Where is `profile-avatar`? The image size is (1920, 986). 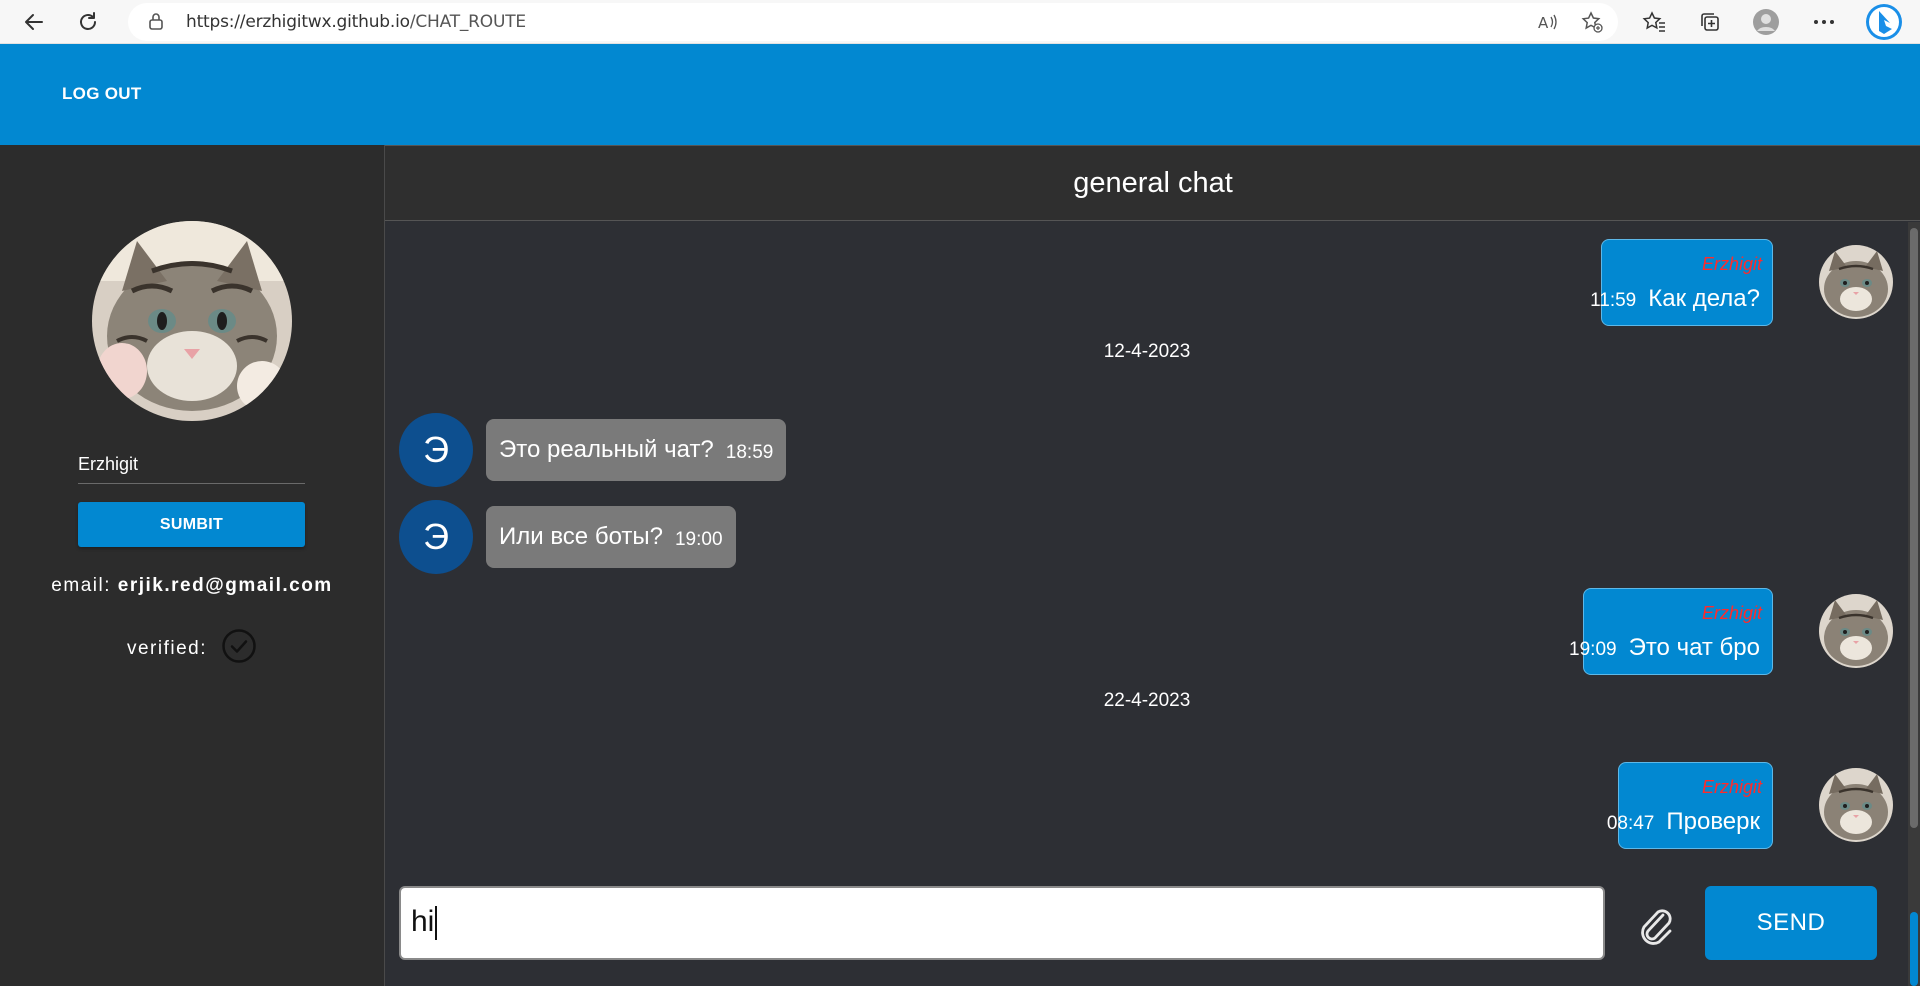
profile-avatar is located at coordinates (192, 321).